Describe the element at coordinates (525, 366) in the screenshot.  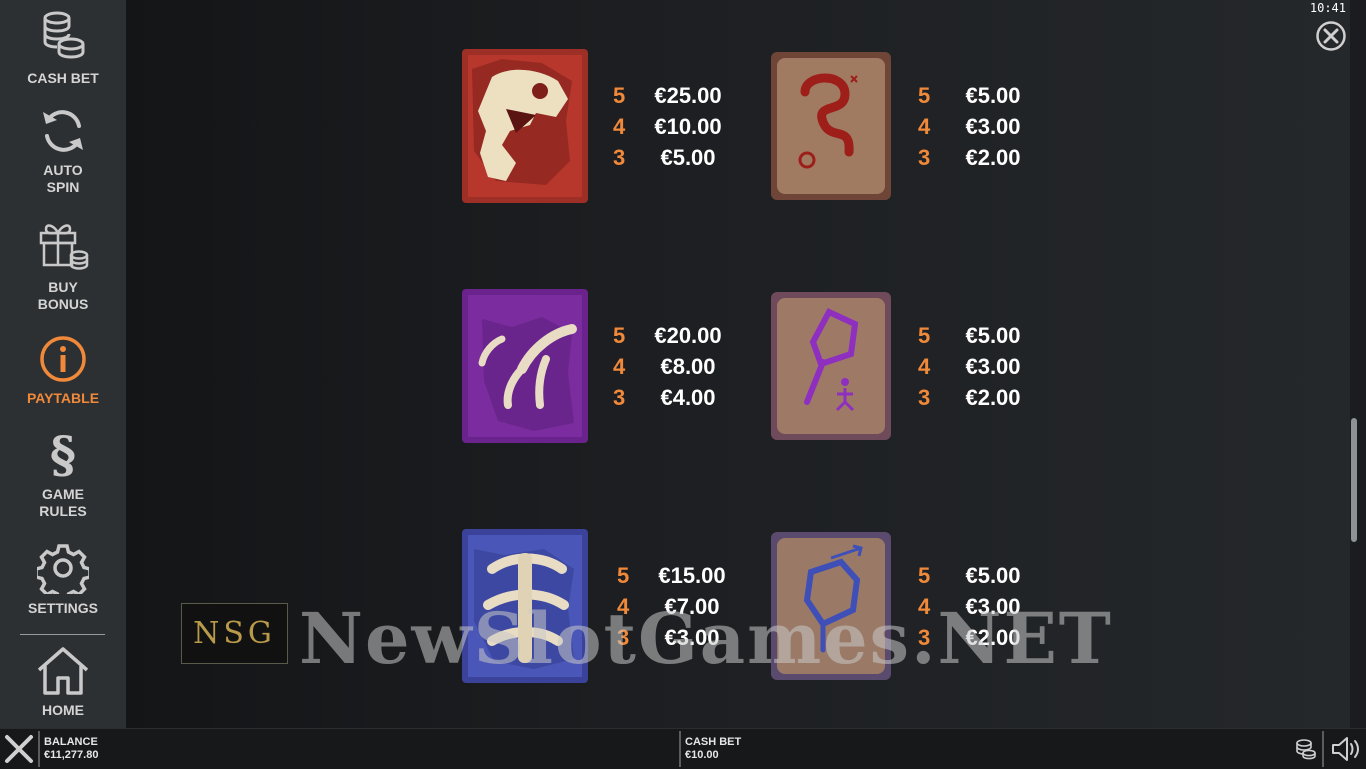
I see `claw-symbol` at that location.